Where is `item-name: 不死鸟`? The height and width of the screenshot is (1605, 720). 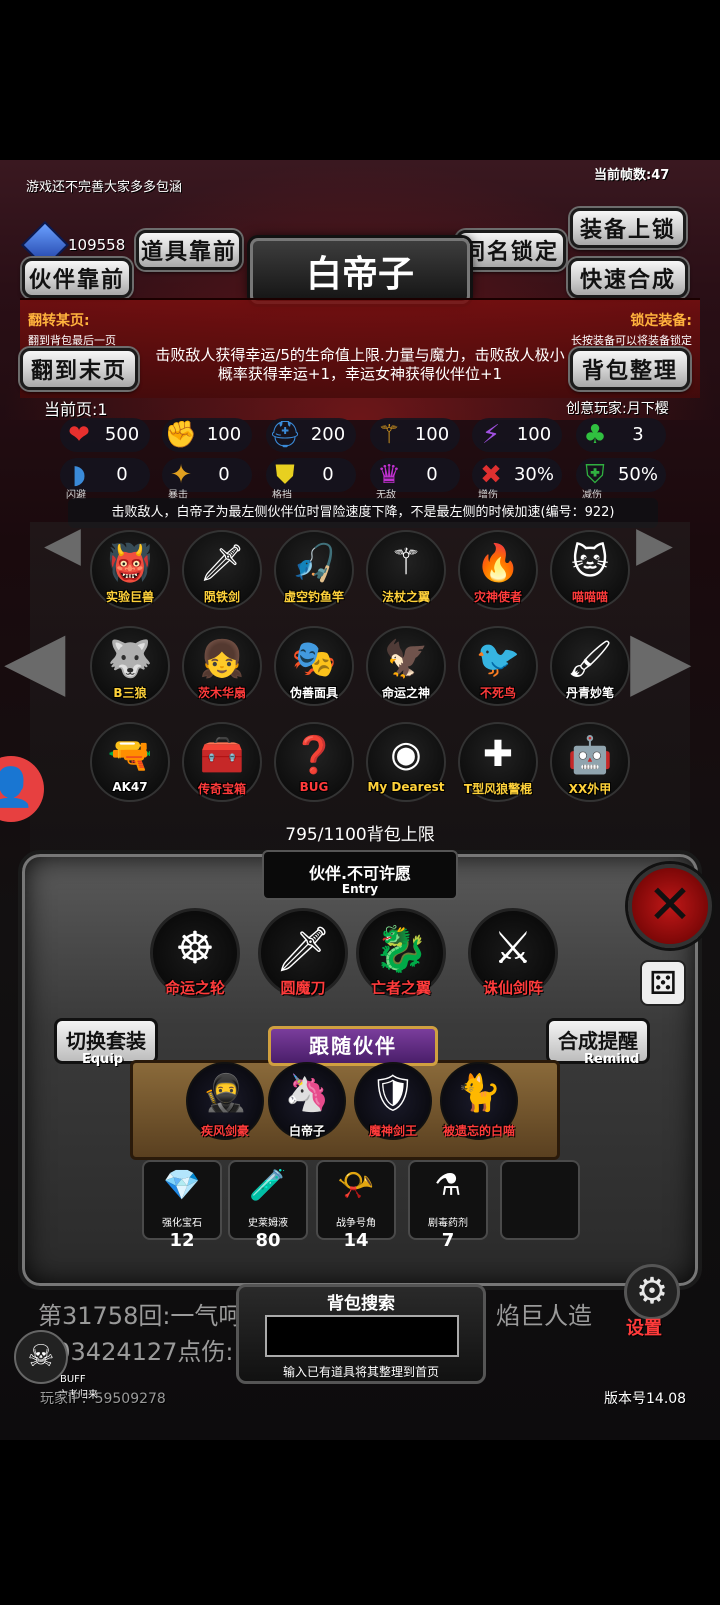 item-name: 不死鸟 is located at coordinates (497, 693).